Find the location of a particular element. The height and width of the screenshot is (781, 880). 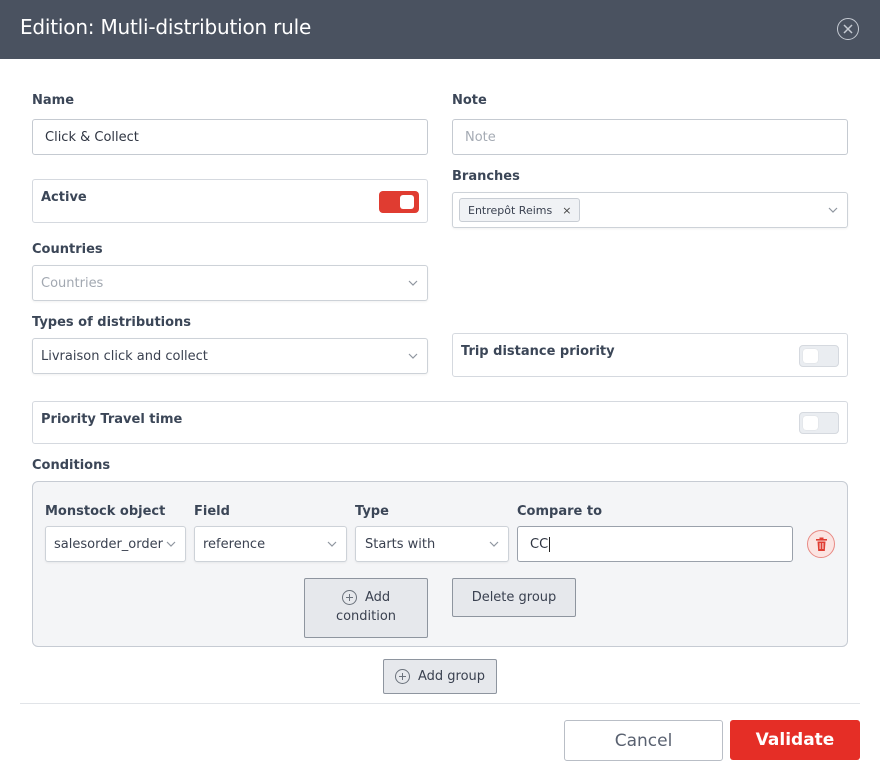

close-button is located at coordinates (848, 29).